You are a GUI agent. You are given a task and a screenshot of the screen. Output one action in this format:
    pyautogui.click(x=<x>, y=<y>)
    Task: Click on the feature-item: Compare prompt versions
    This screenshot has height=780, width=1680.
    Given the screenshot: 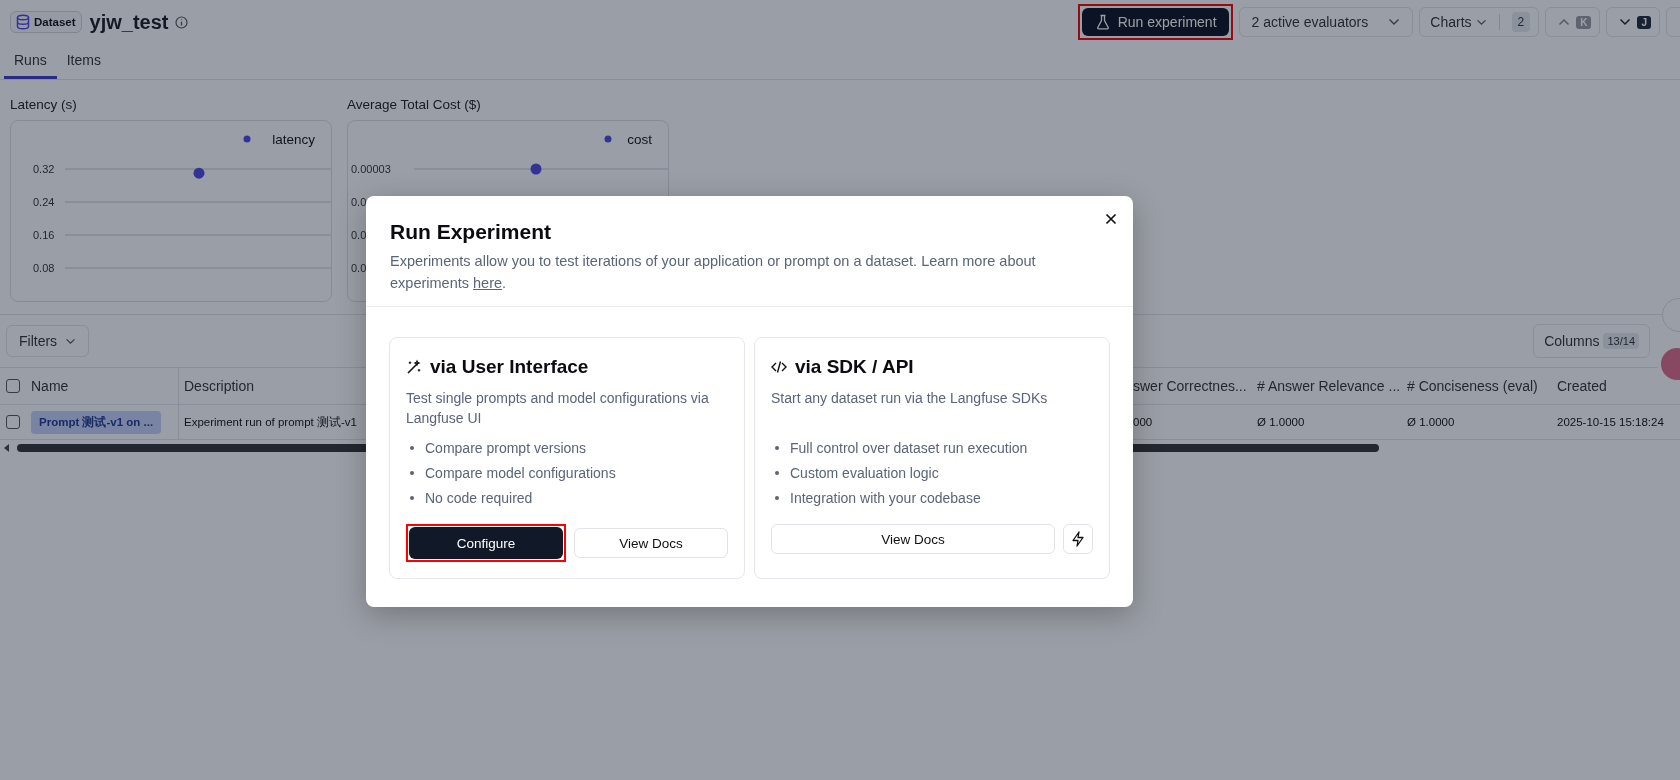 What is the action you would take?
    pyautogui.click(x=506, y=448)
    